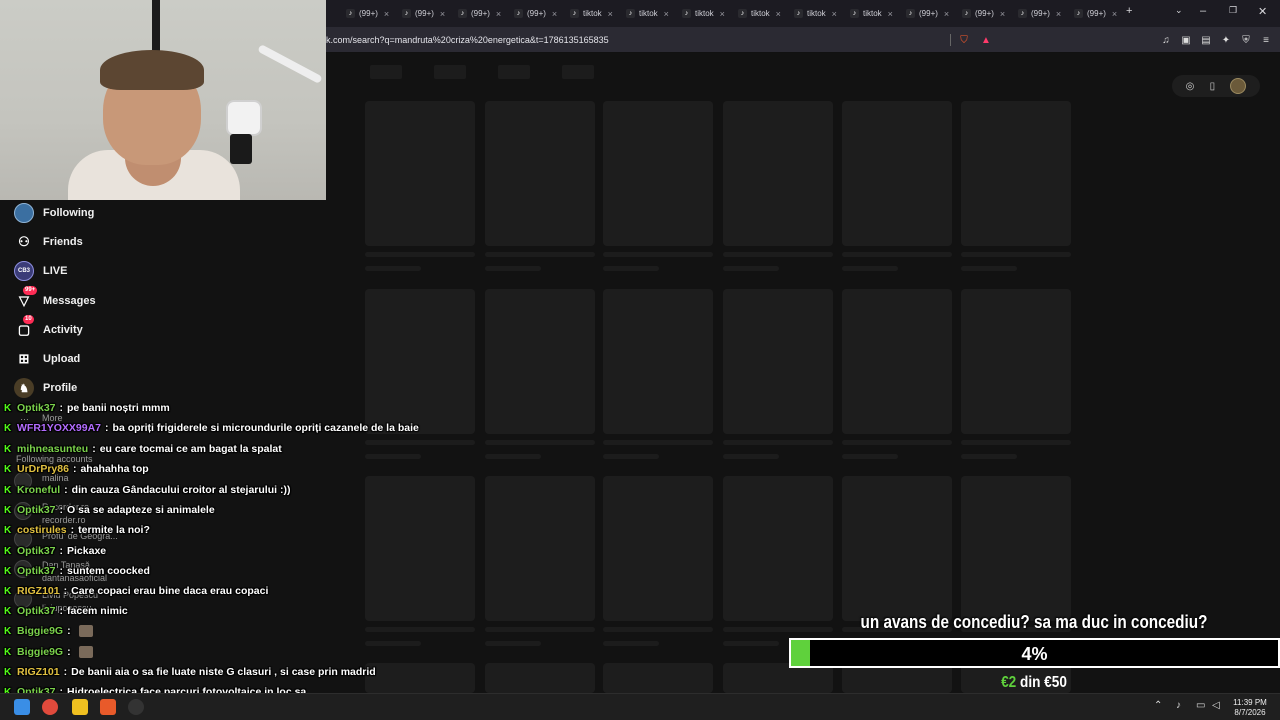 The width and height of the screenshot is (1280, 720). What do you see at coordinates (1238, 86) in the screenshot?
I see `avatar` at bounding box center [1238, 86].